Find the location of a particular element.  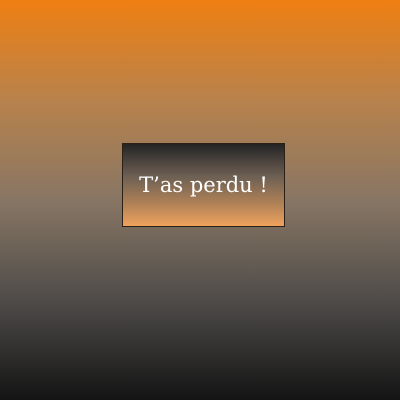

game-over-dialog: T’as perdu ! is located at coordinates (203, 185).